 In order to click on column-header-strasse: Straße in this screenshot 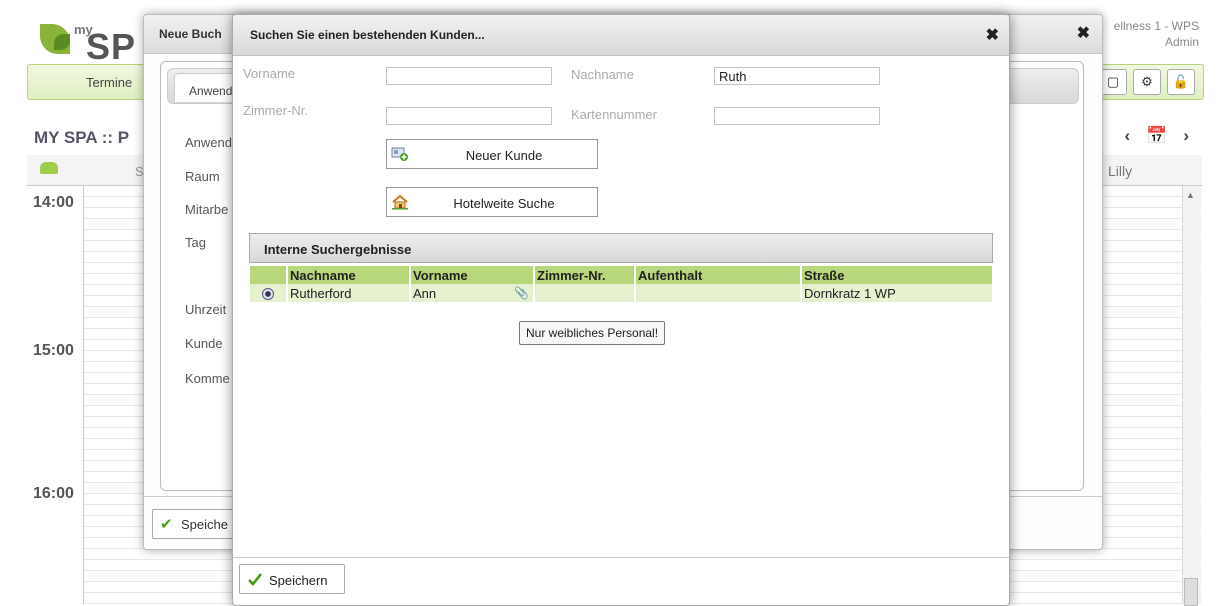, I will do `click(896, 275)`.